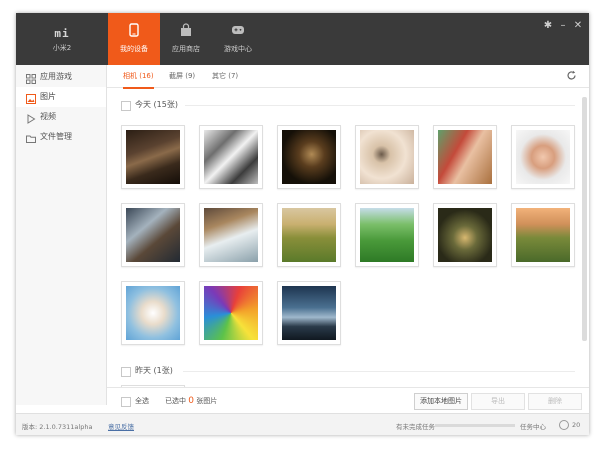 The image size is (600, 450). I want to click on tab-camera: 相机 (16), so click(138, 80).